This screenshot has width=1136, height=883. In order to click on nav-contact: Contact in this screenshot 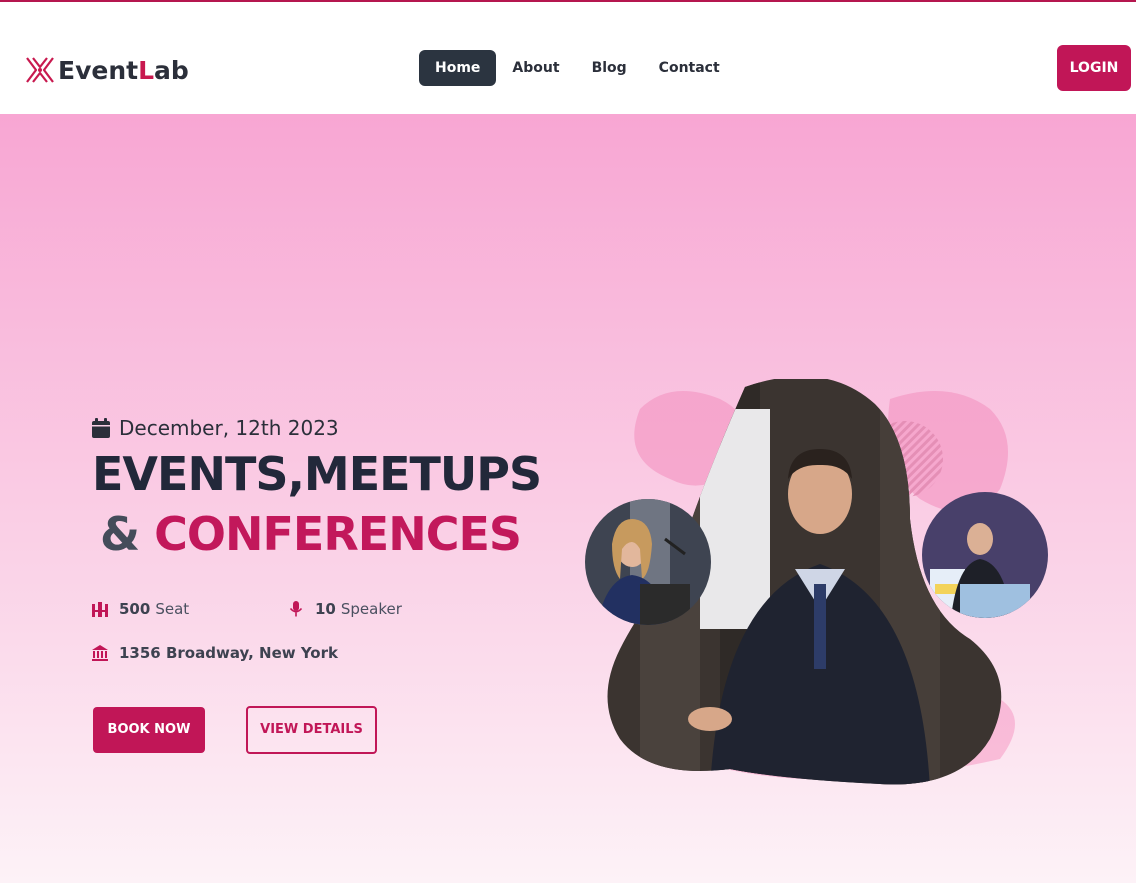, I will do `click(689, 68)`.